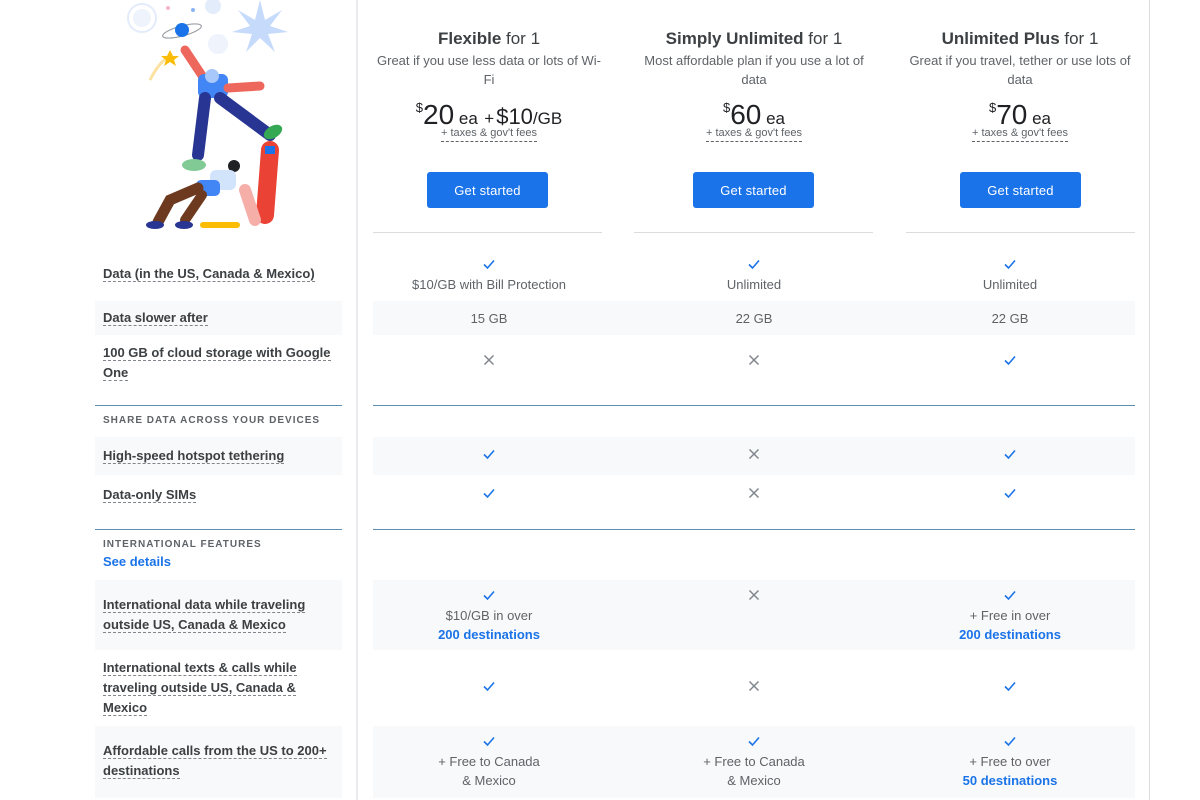 This screenshot has width=1200, height=800. I want to click on get-started-simply-unlimited-button: Get started, so click(753, 190).